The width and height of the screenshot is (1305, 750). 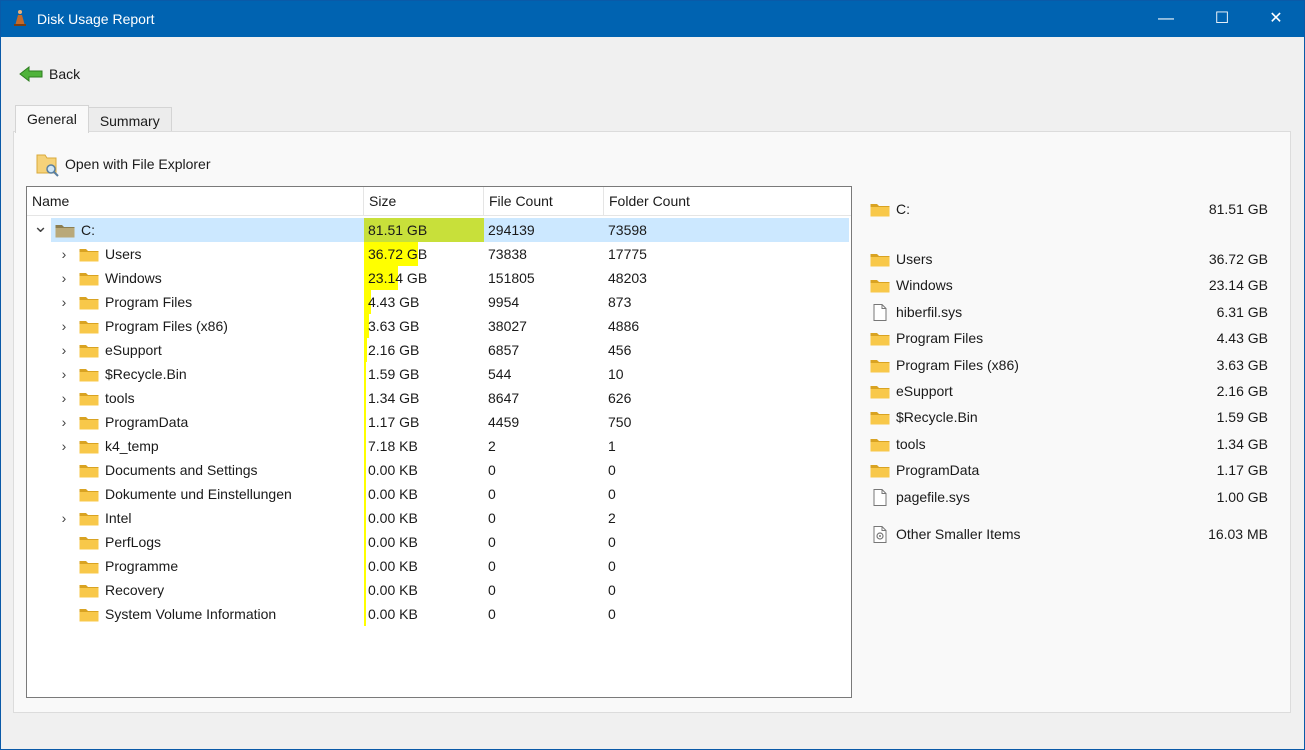 What do you see at coordinates (624, 326) in the screenshot?
I see `tree-row-folder-count: 4886` at bounding box center [624, 326].